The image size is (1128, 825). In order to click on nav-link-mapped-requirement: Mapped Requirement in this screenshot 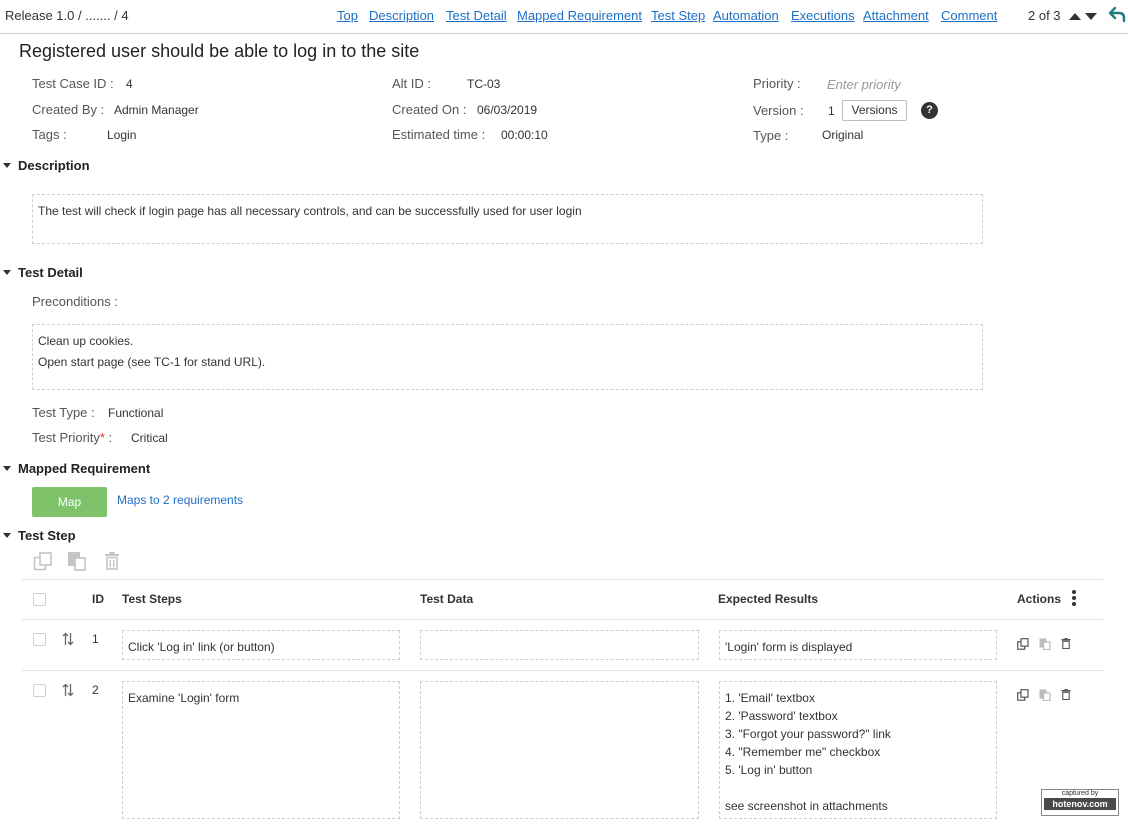, I will do `click(579, 15)`.